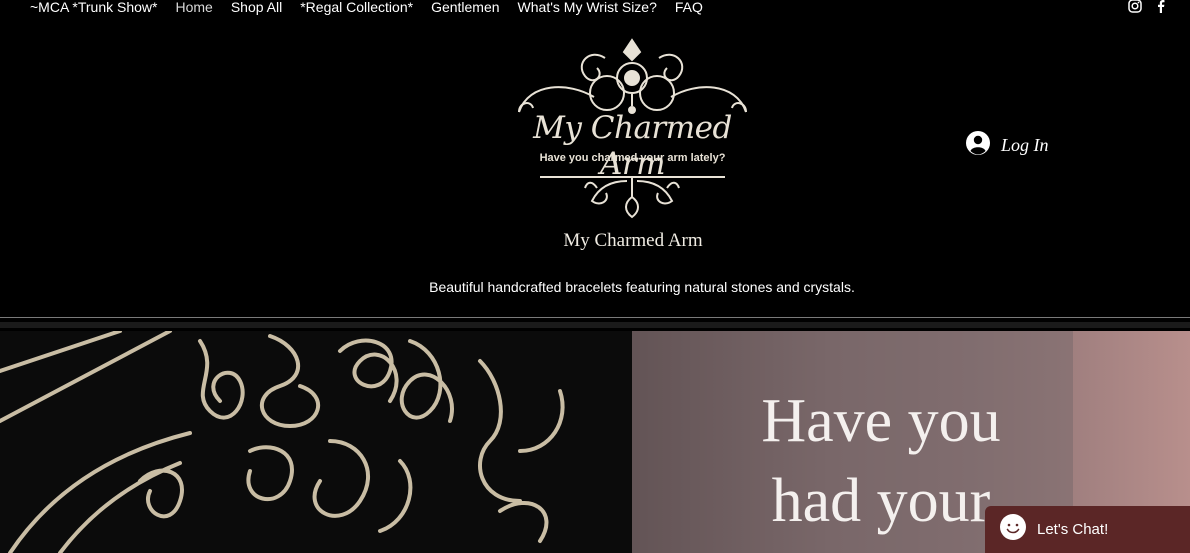  Describe the element at coordinates (881, 501) in the screenshot. I see `hero-heading-line2: had your` at that location.